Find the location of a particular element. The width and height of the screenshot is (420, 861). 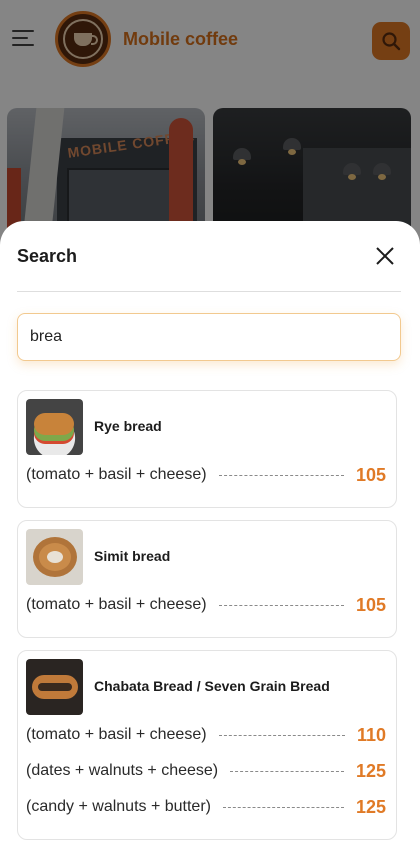

bagel-image is located at coordinates (54, 557).